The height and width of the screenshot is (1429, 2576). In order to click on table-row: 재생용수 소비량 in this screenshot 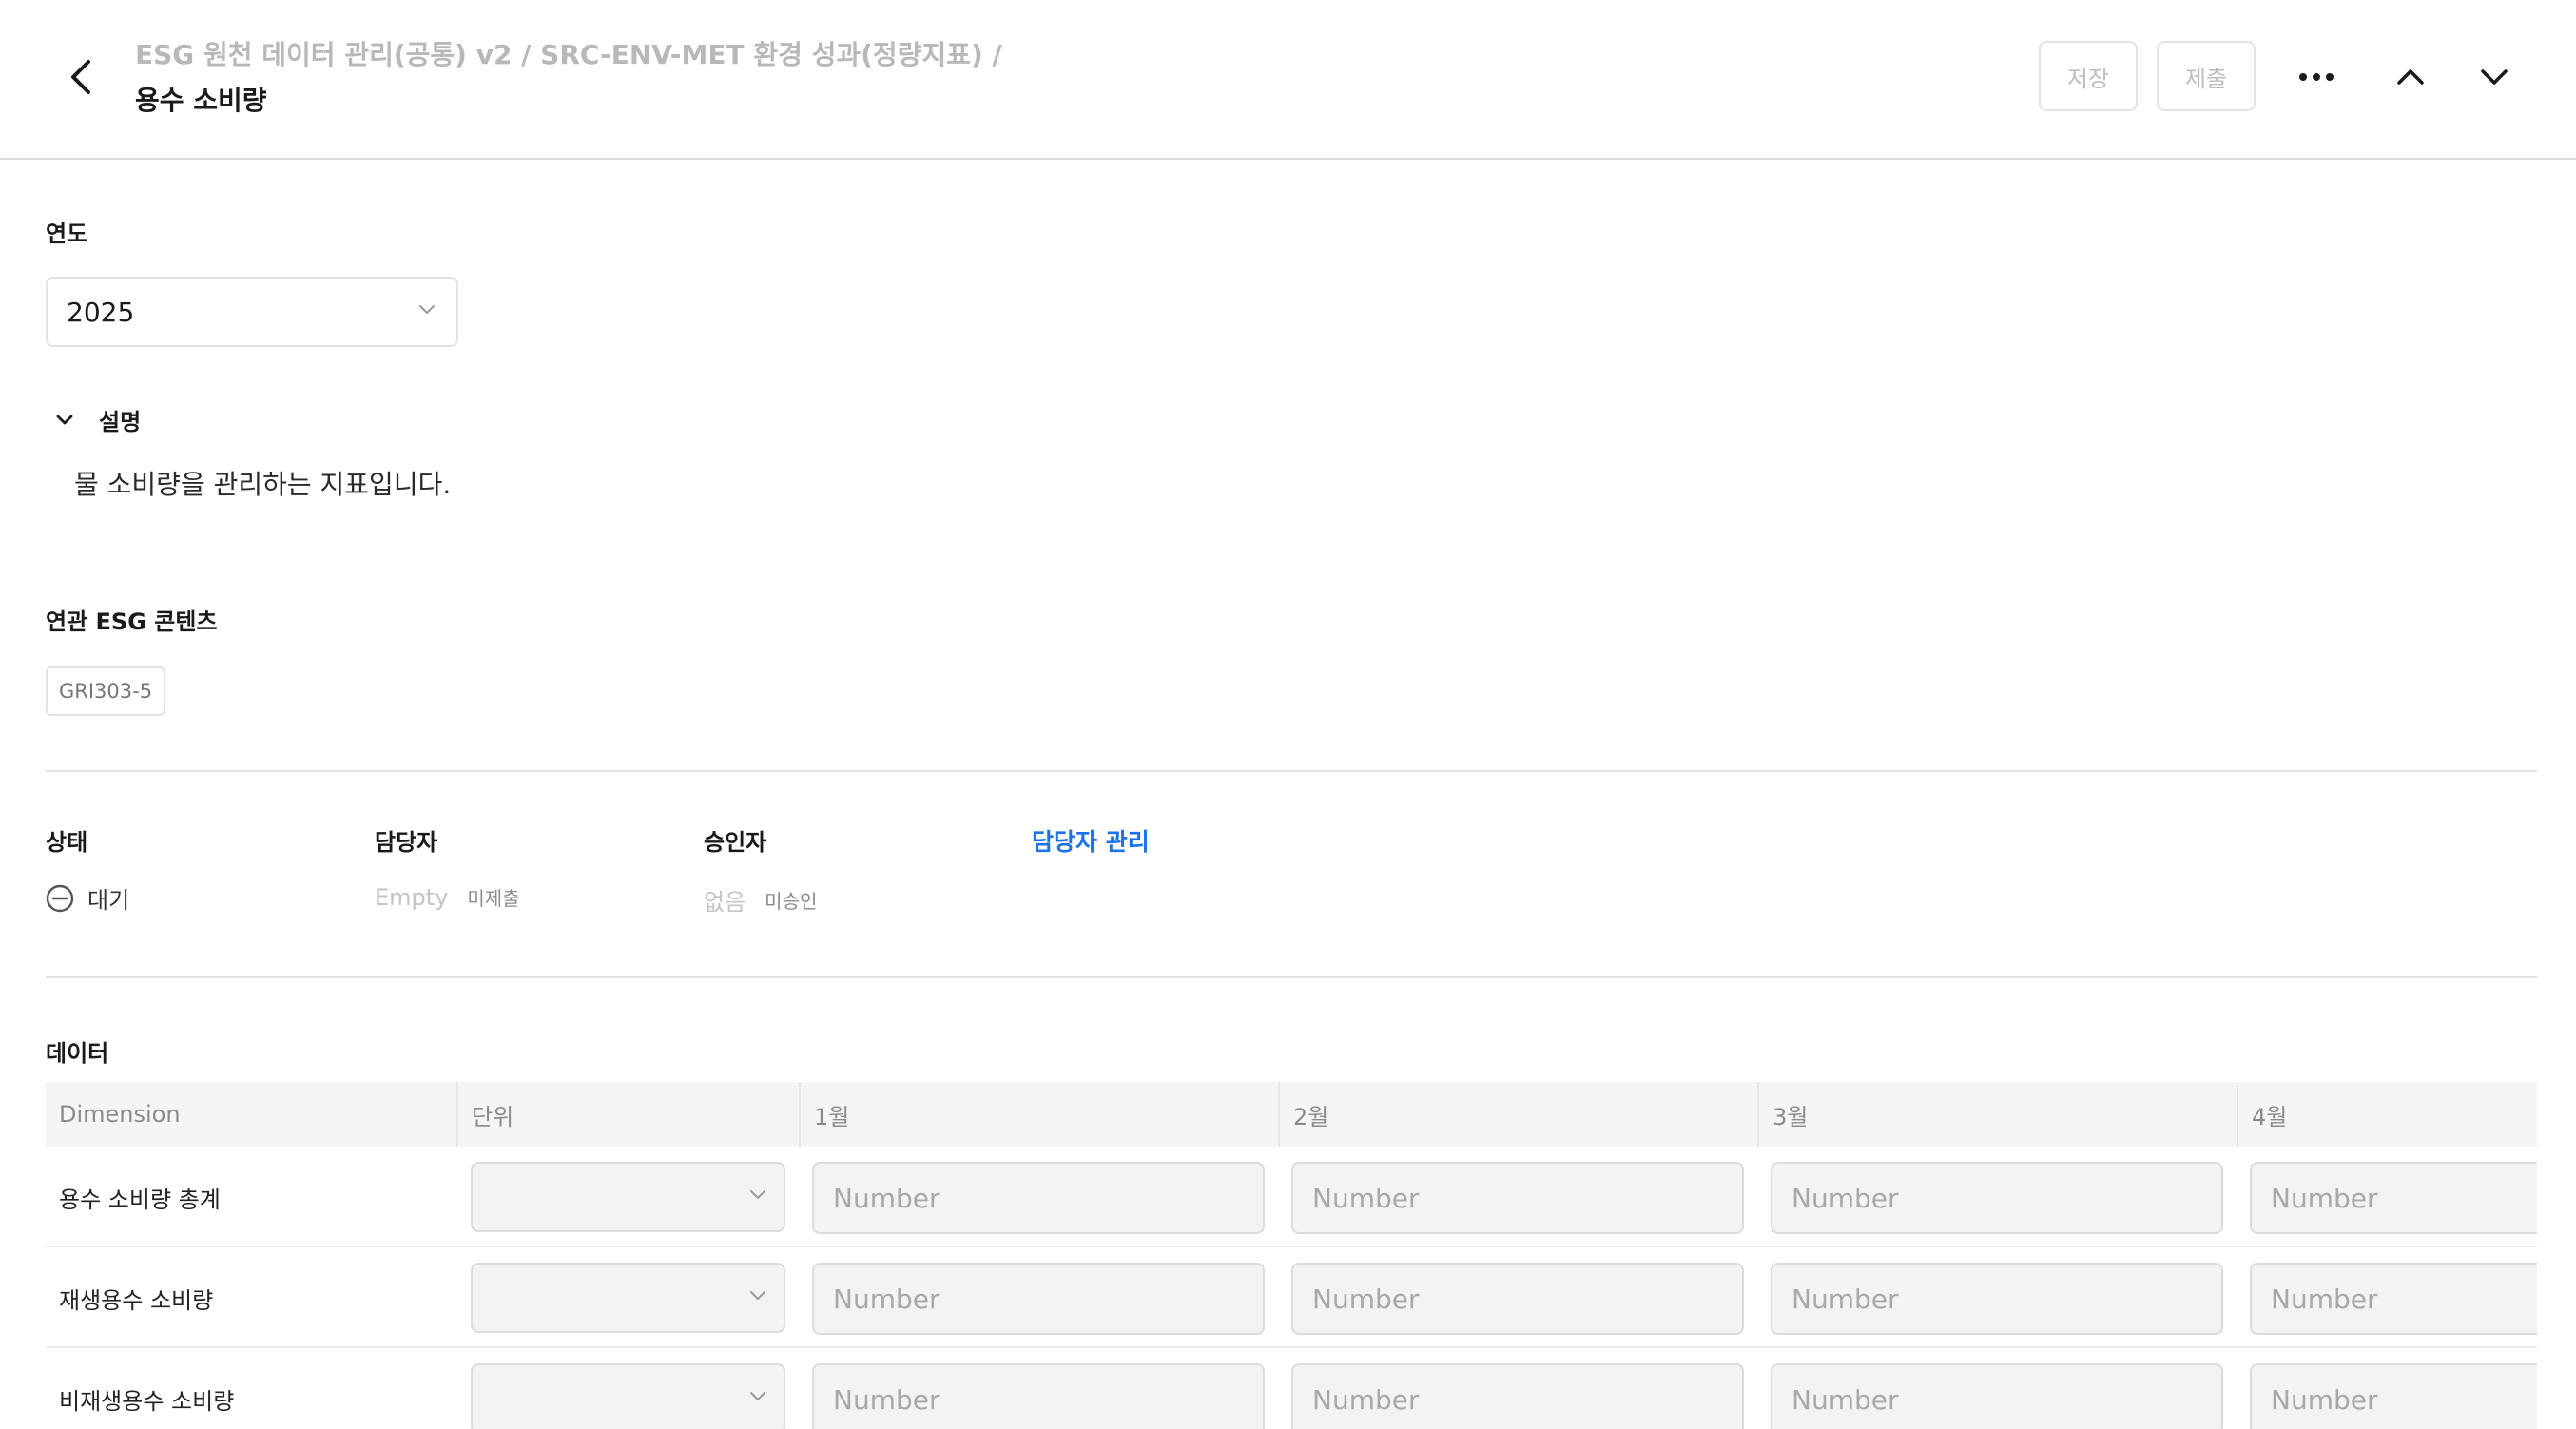, I will do `click(1291, 1297)`.